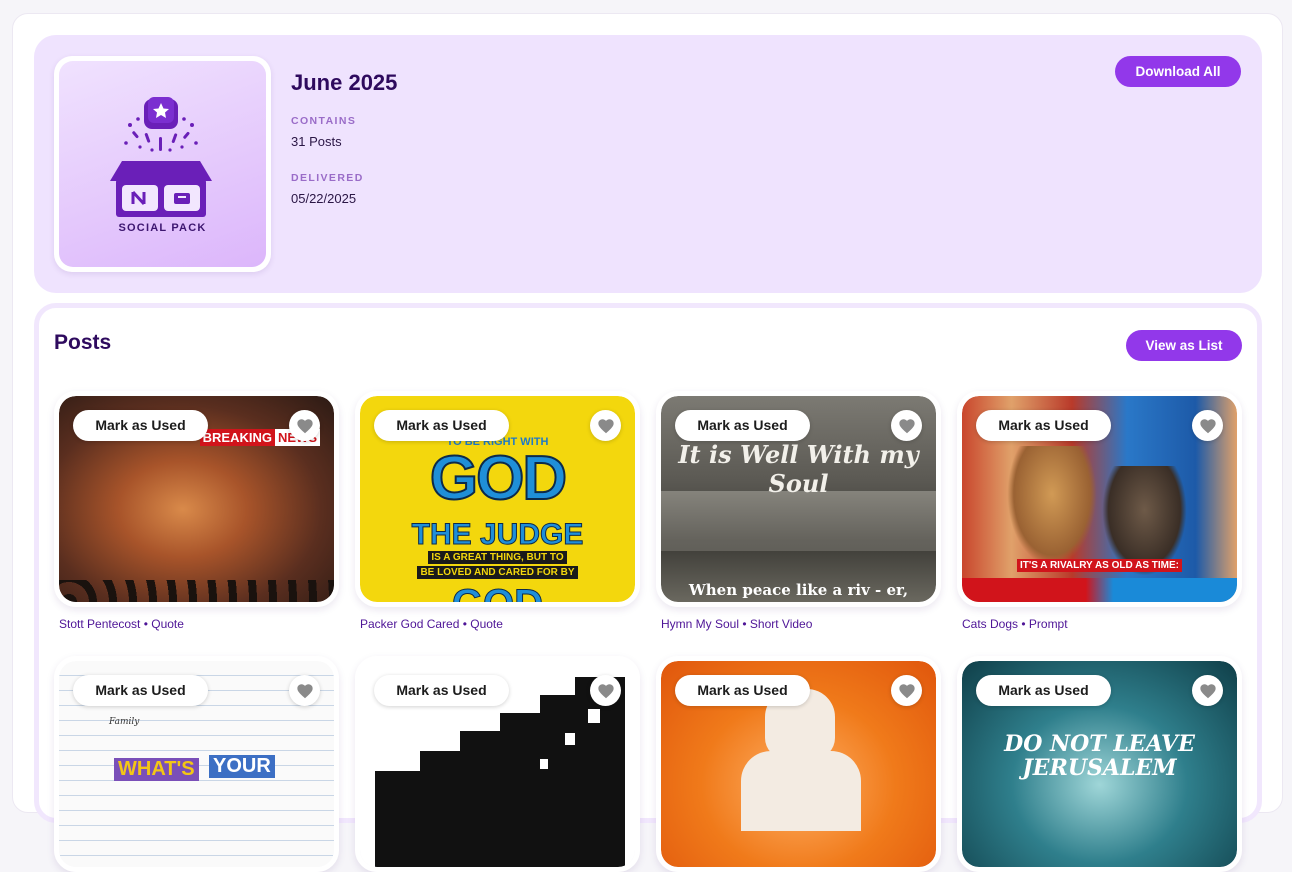 Image resolution: width=1292 pixels, height=872 pixels. What do you see at coordinates (431, 624) in the screenshot?
I see `post-caption: Packer God Cared • Quote` at bounding box center [431, 624].